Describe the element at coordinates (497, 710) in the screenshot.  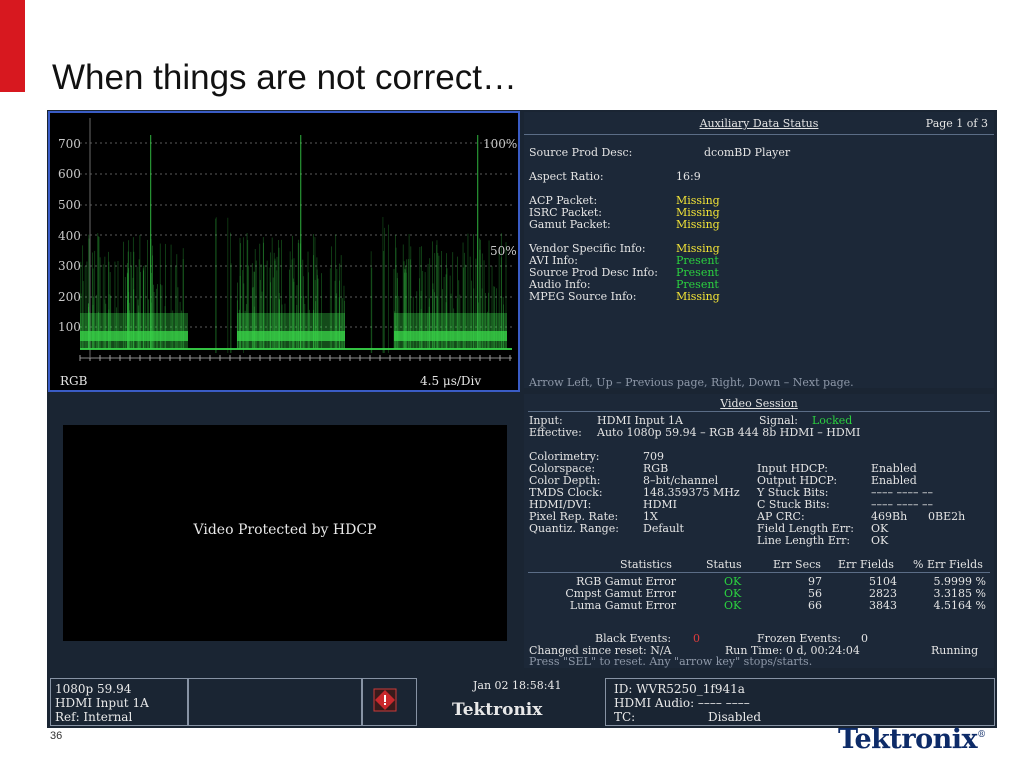
I see `instrument-brand: Tektronix` at that location.